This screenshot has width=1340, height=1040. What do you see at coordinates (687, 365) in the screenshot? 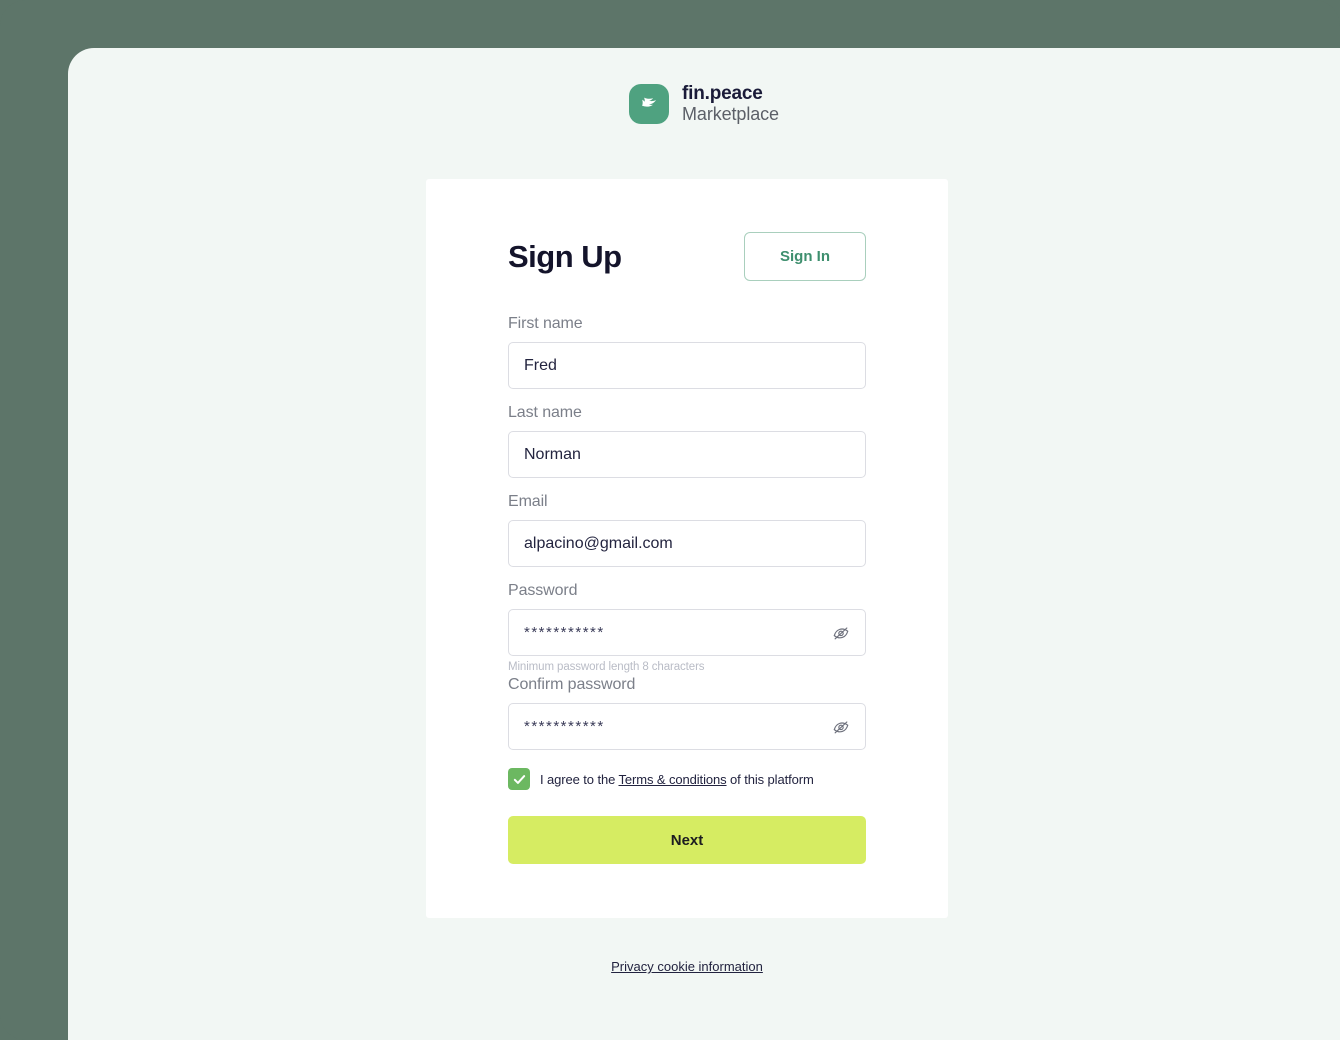
I see `first-name-input` at bounding box center [687, 365].